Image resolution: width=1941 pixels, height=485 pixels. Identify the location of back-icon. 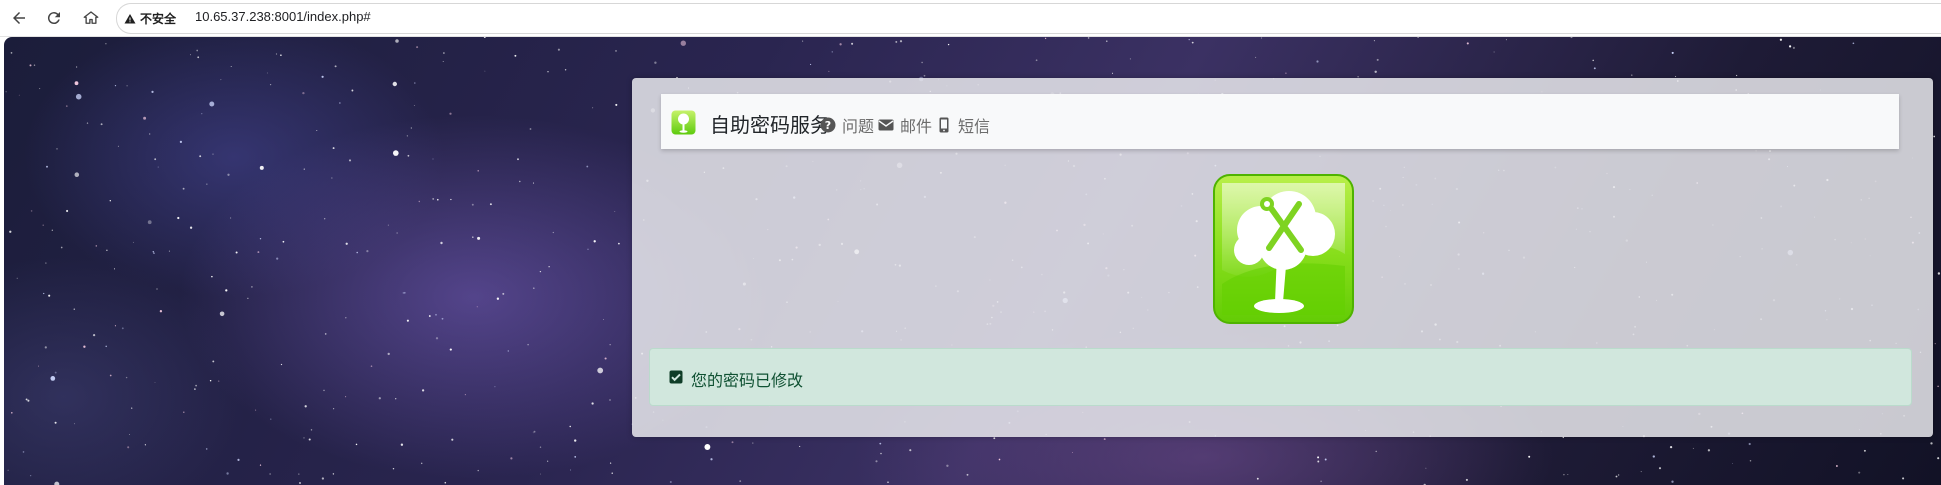
(19, 18).